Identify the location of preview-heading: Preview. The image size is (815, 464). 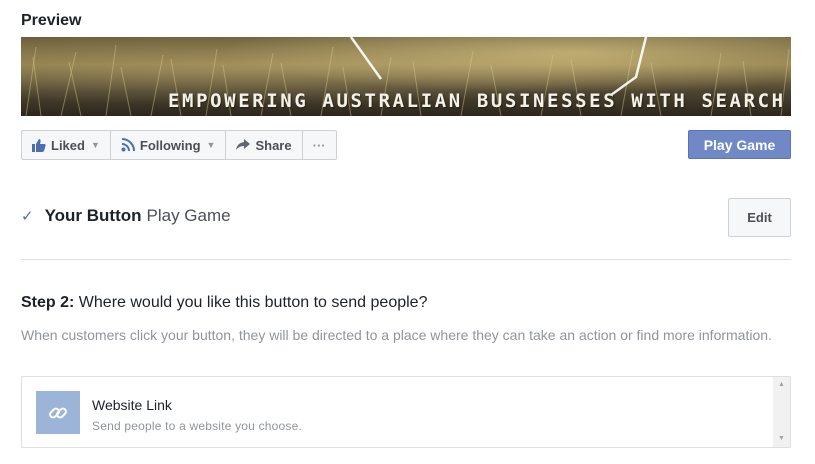
(51, 20).